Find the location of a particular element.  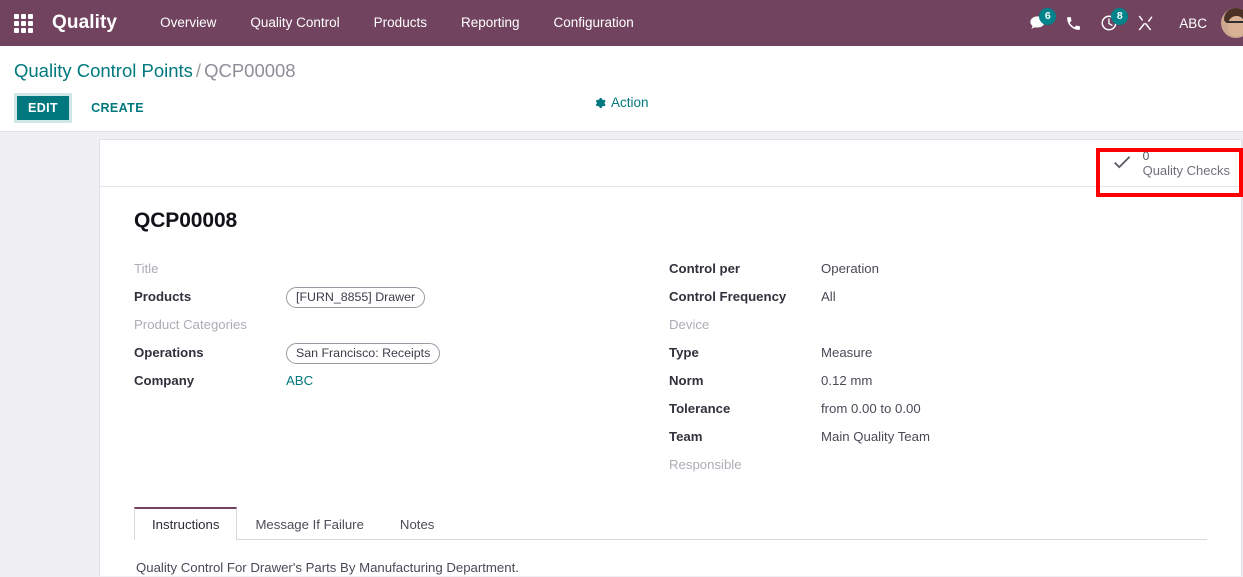

phone-button is located at coordinates (1073, 23).